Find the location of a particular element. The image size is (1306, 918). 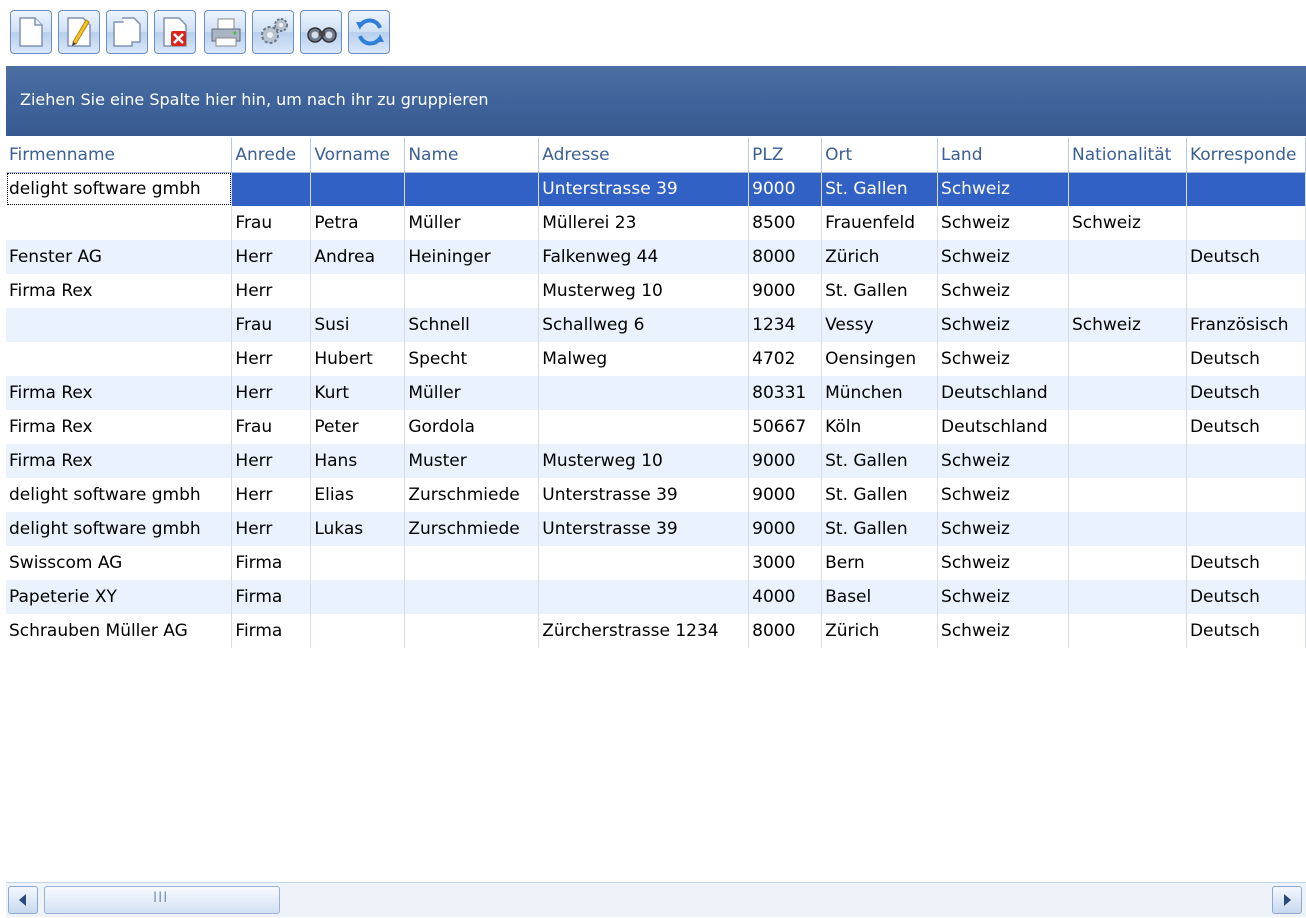

cell-plz: 80331 is located at coordinates (785, 393).